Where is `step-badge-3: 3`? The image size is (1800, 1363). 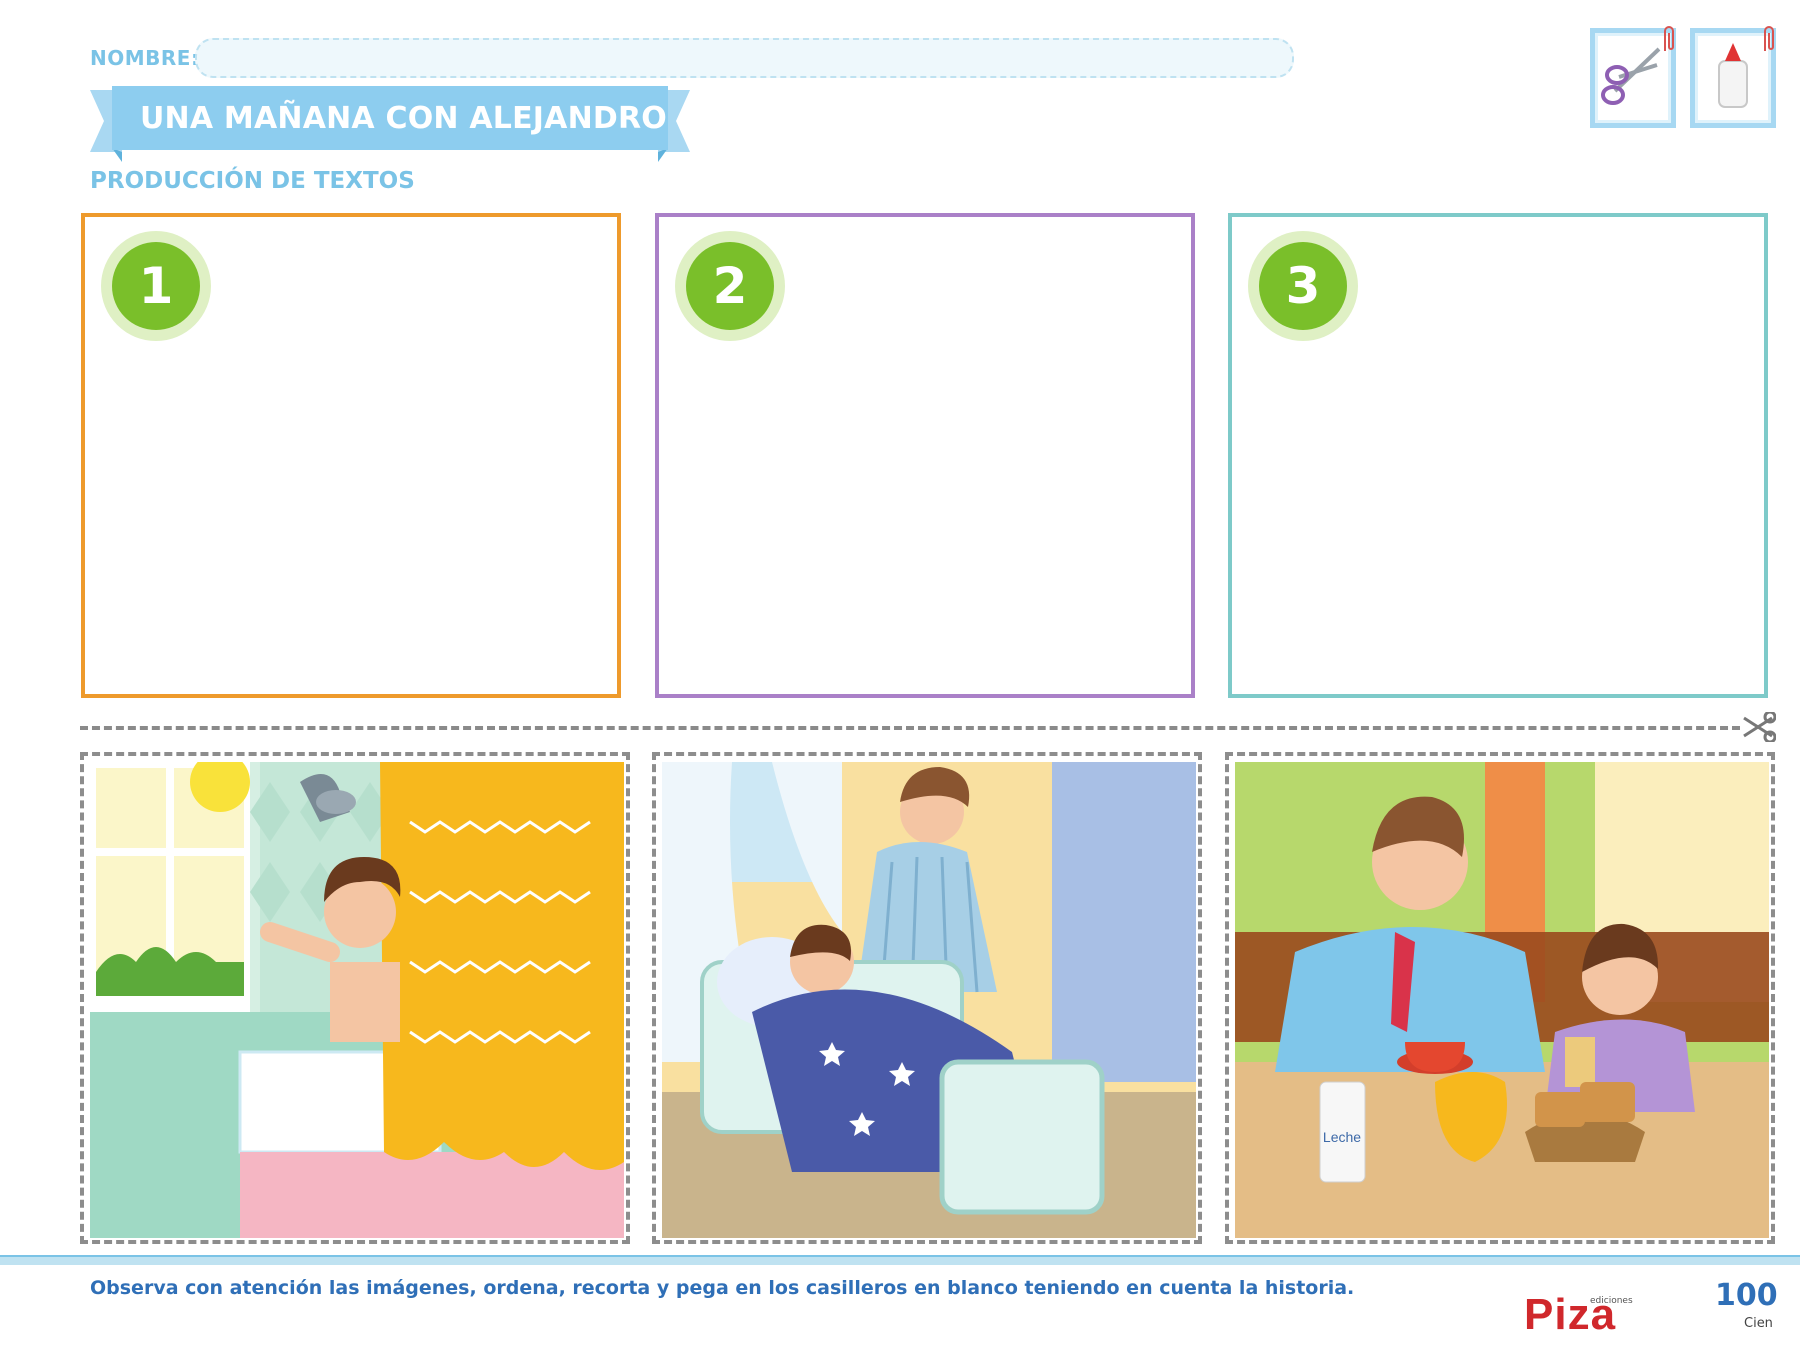 step-badge-3: 3 is located at coordinates (1303, 286).